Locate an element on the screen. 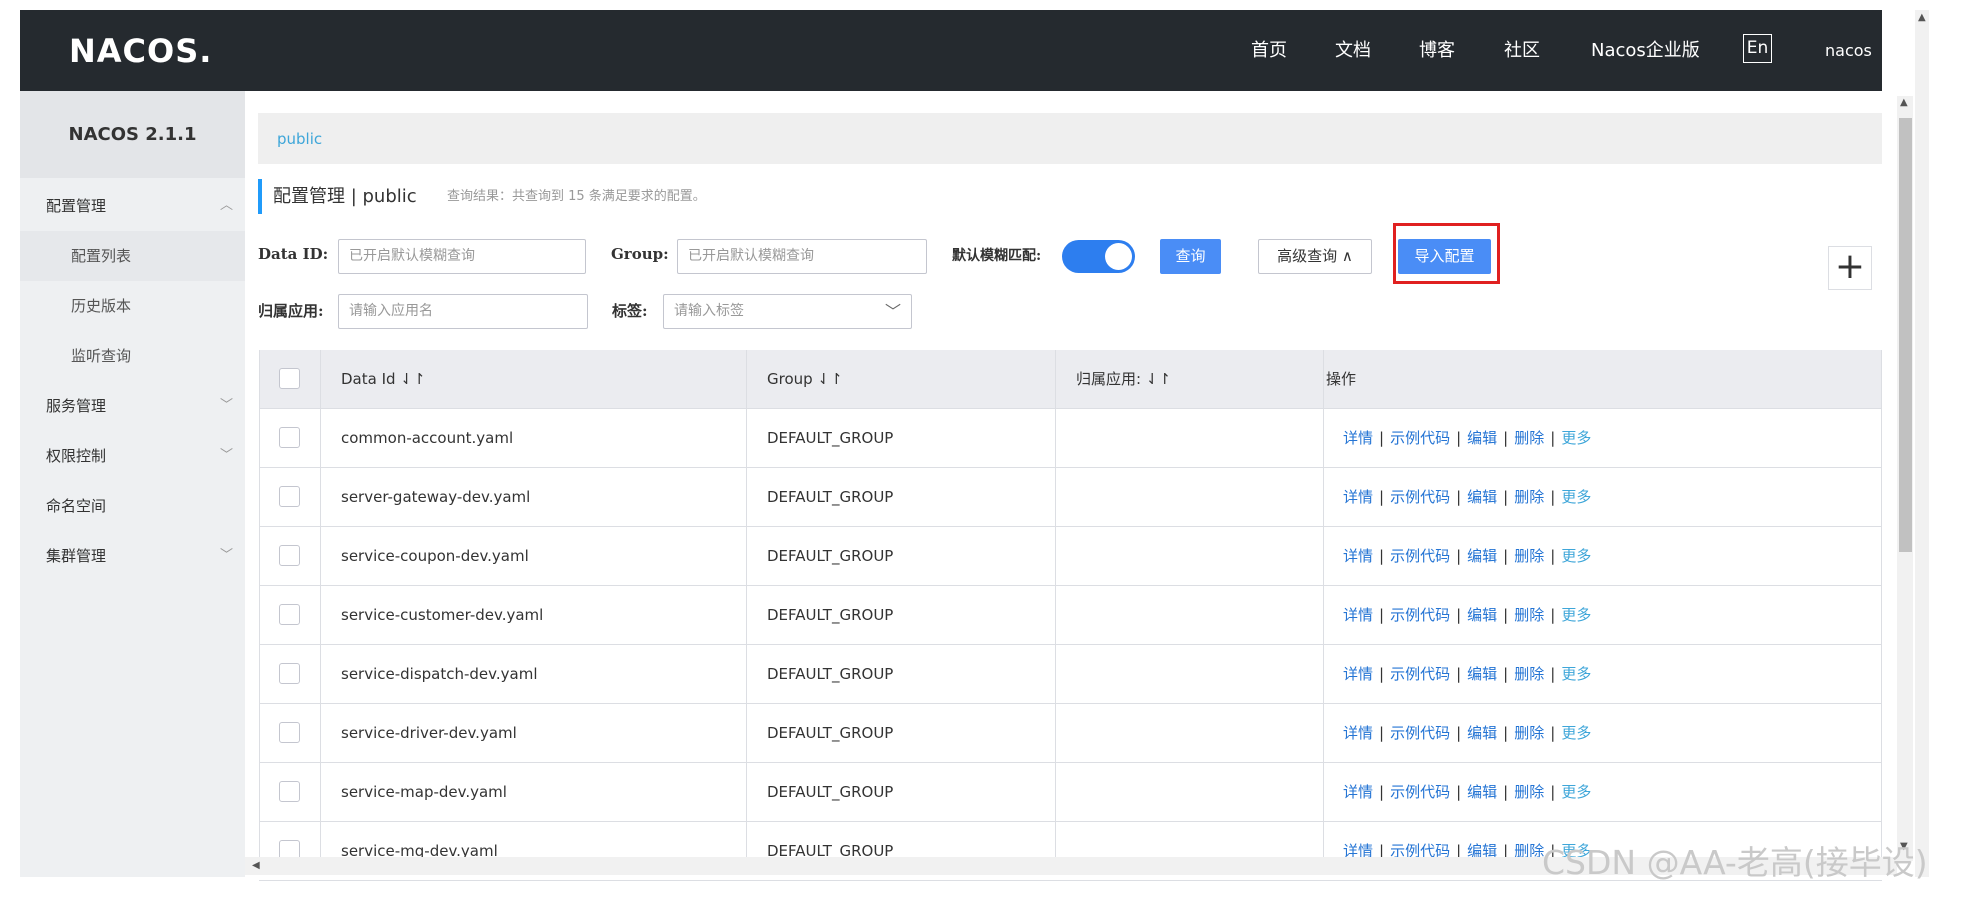 Image resolution: width=1962 pixels, height=902 pixels. language-switch-button: En is located at coordinates (1757, 48).